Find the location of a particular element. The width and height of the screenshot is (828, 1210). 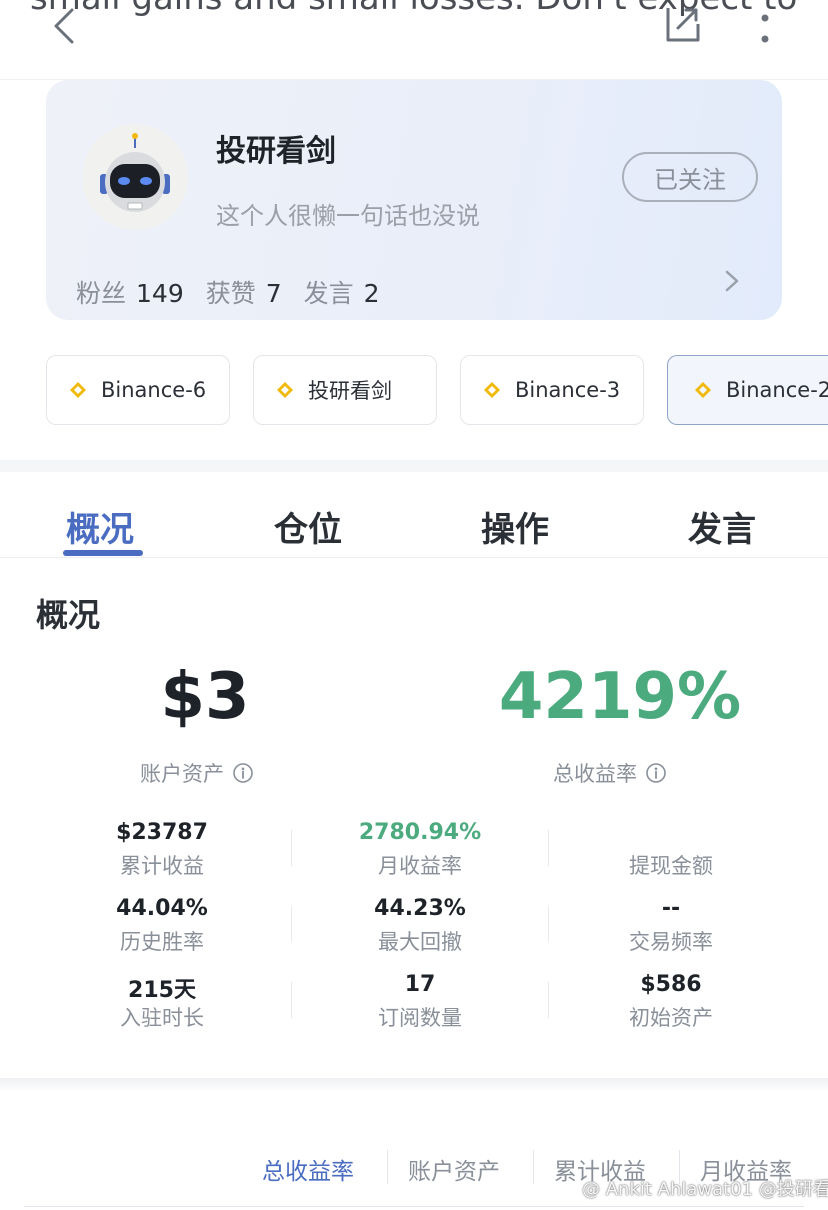

stat-likes: 获赞 7 is located at coordinates (244, 292).